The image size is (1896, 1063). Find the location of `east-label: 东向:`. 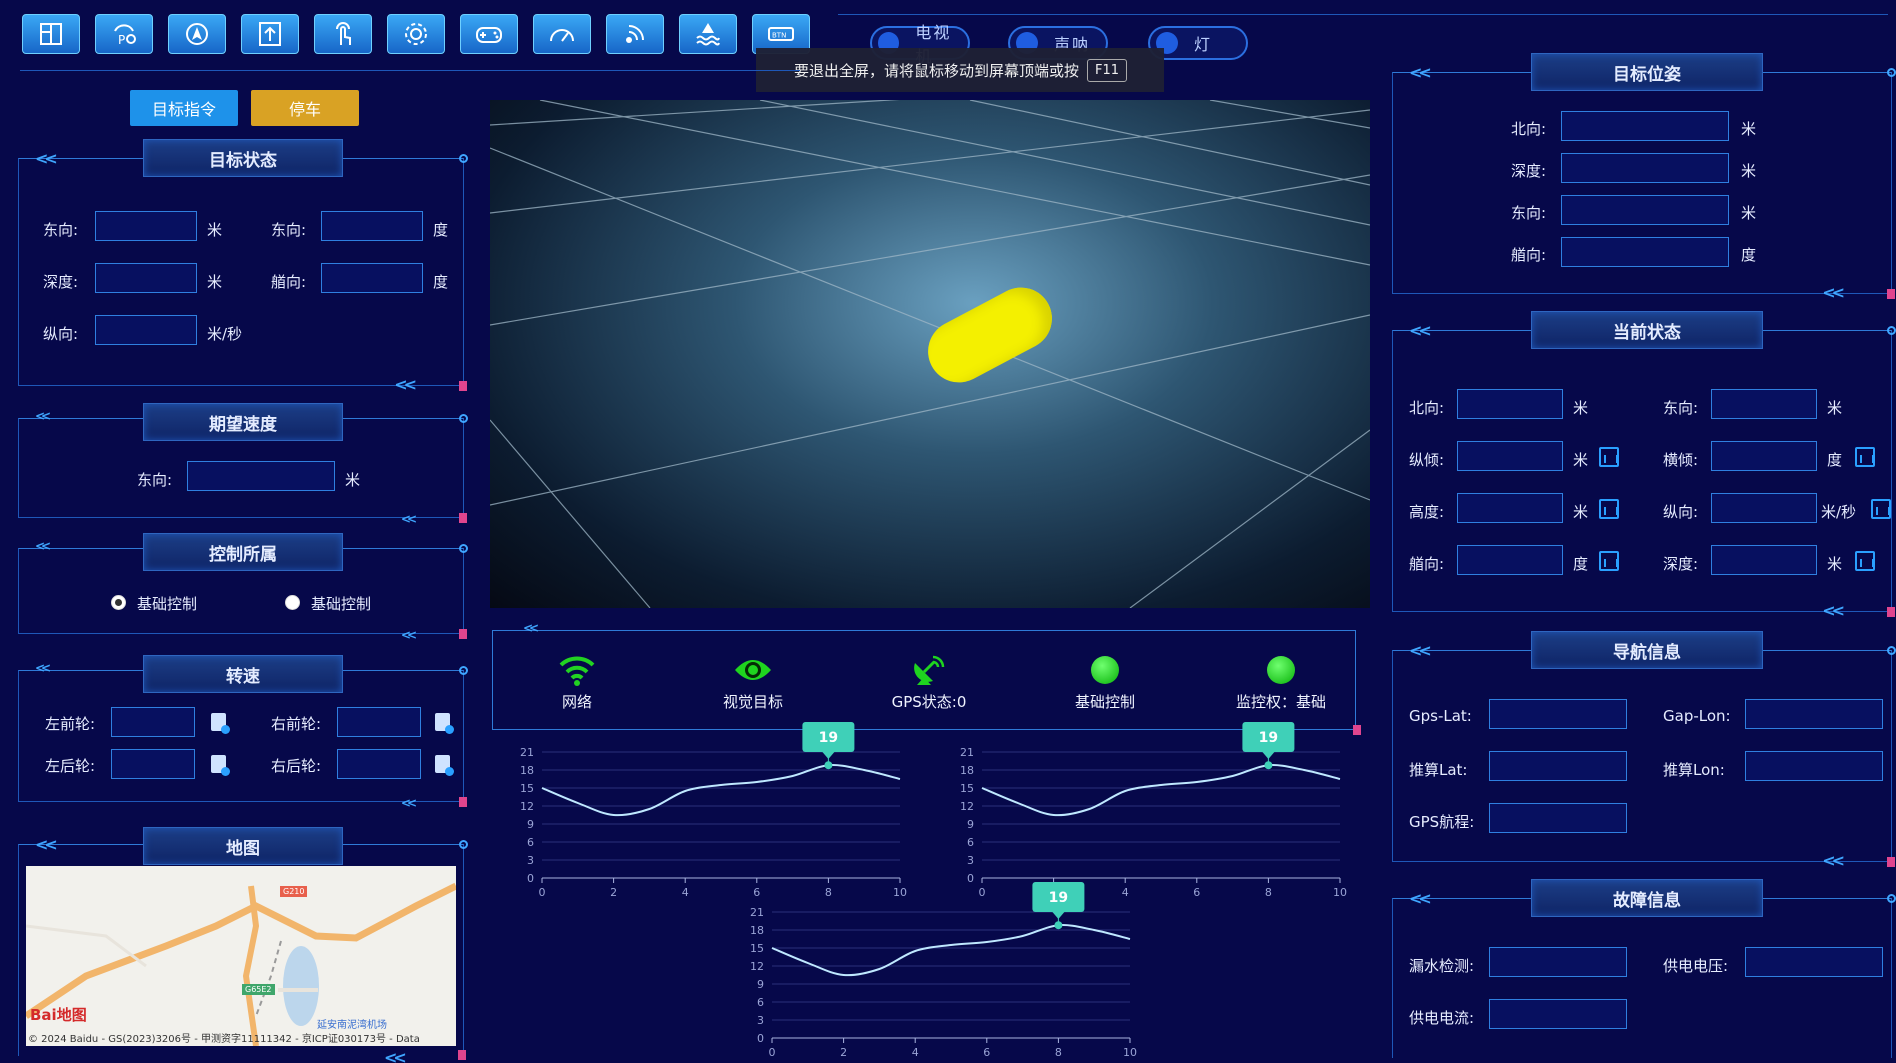

east-label: 东向: is located at coordinates (155, 480).